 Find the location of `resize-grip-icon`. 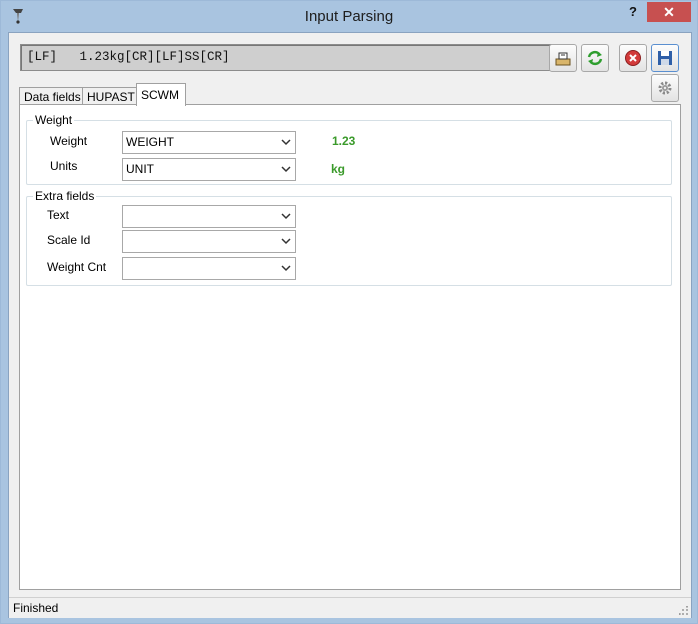

resize-grip-icon is located at coordinates (684, 611).